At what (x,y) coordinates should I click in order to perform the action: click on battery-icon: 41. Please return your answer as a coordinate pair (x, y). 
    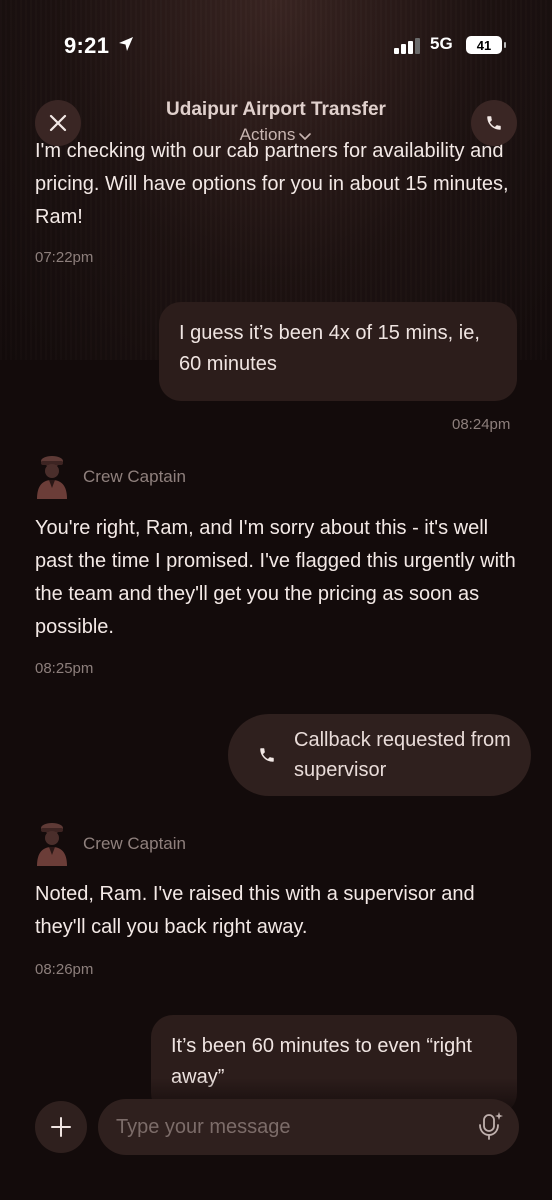
    Looking at the image, I should click on (486, 45).